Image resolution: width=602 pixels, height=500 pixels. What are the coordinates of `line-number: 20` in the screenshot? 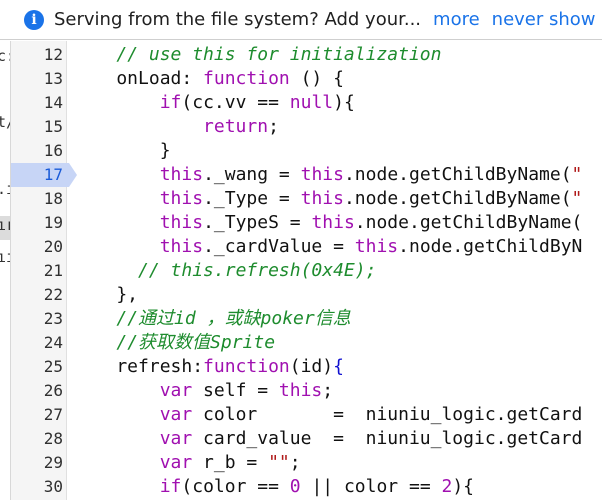 It's located at (40, 247).